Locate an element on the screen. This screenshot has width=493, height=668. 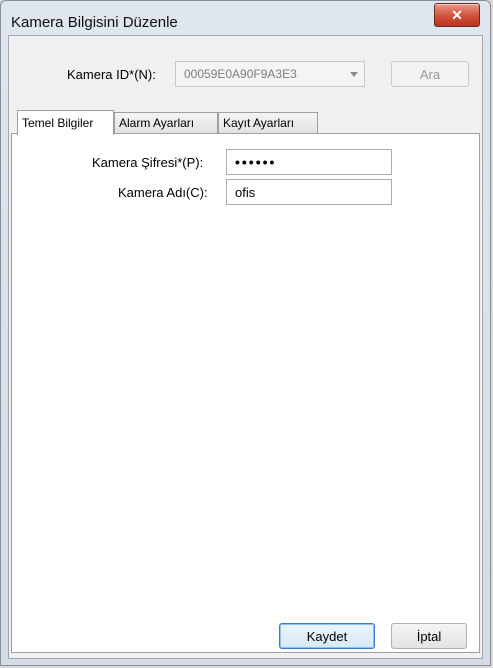
camera-password-label: Kamera Şifresi*(P): is located at coordinates (148, 162).